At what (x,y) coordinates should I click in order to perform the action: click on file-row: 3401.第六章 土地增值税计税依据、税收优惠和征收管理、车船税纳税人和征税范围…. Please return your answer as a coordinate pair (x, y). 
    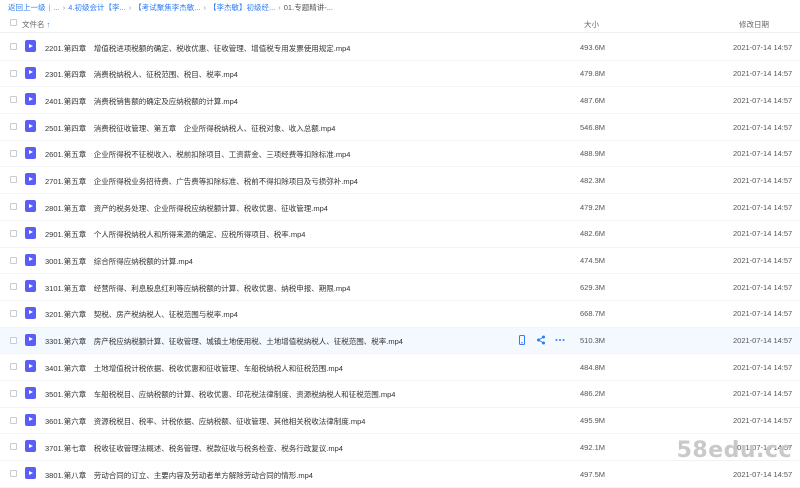
    Looking at the image, I should click on (400, 367).